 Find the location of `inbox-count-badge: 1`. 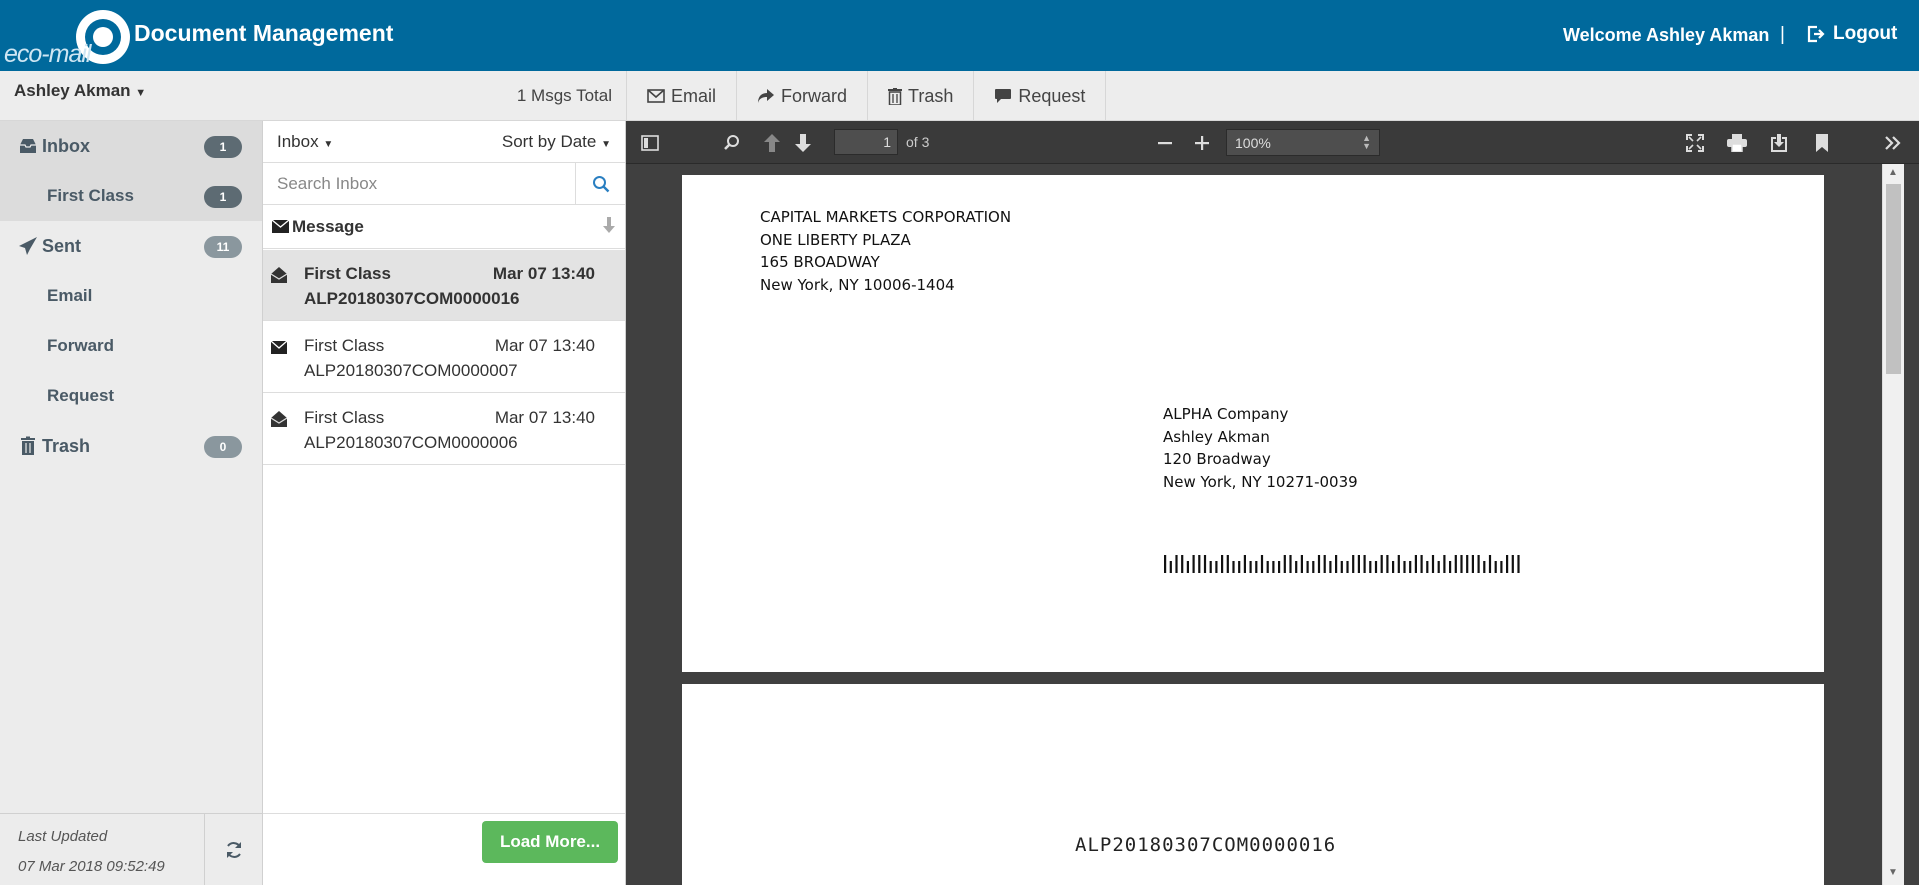

inbox-count-badge: 1 is located at coordinates (223, 147).